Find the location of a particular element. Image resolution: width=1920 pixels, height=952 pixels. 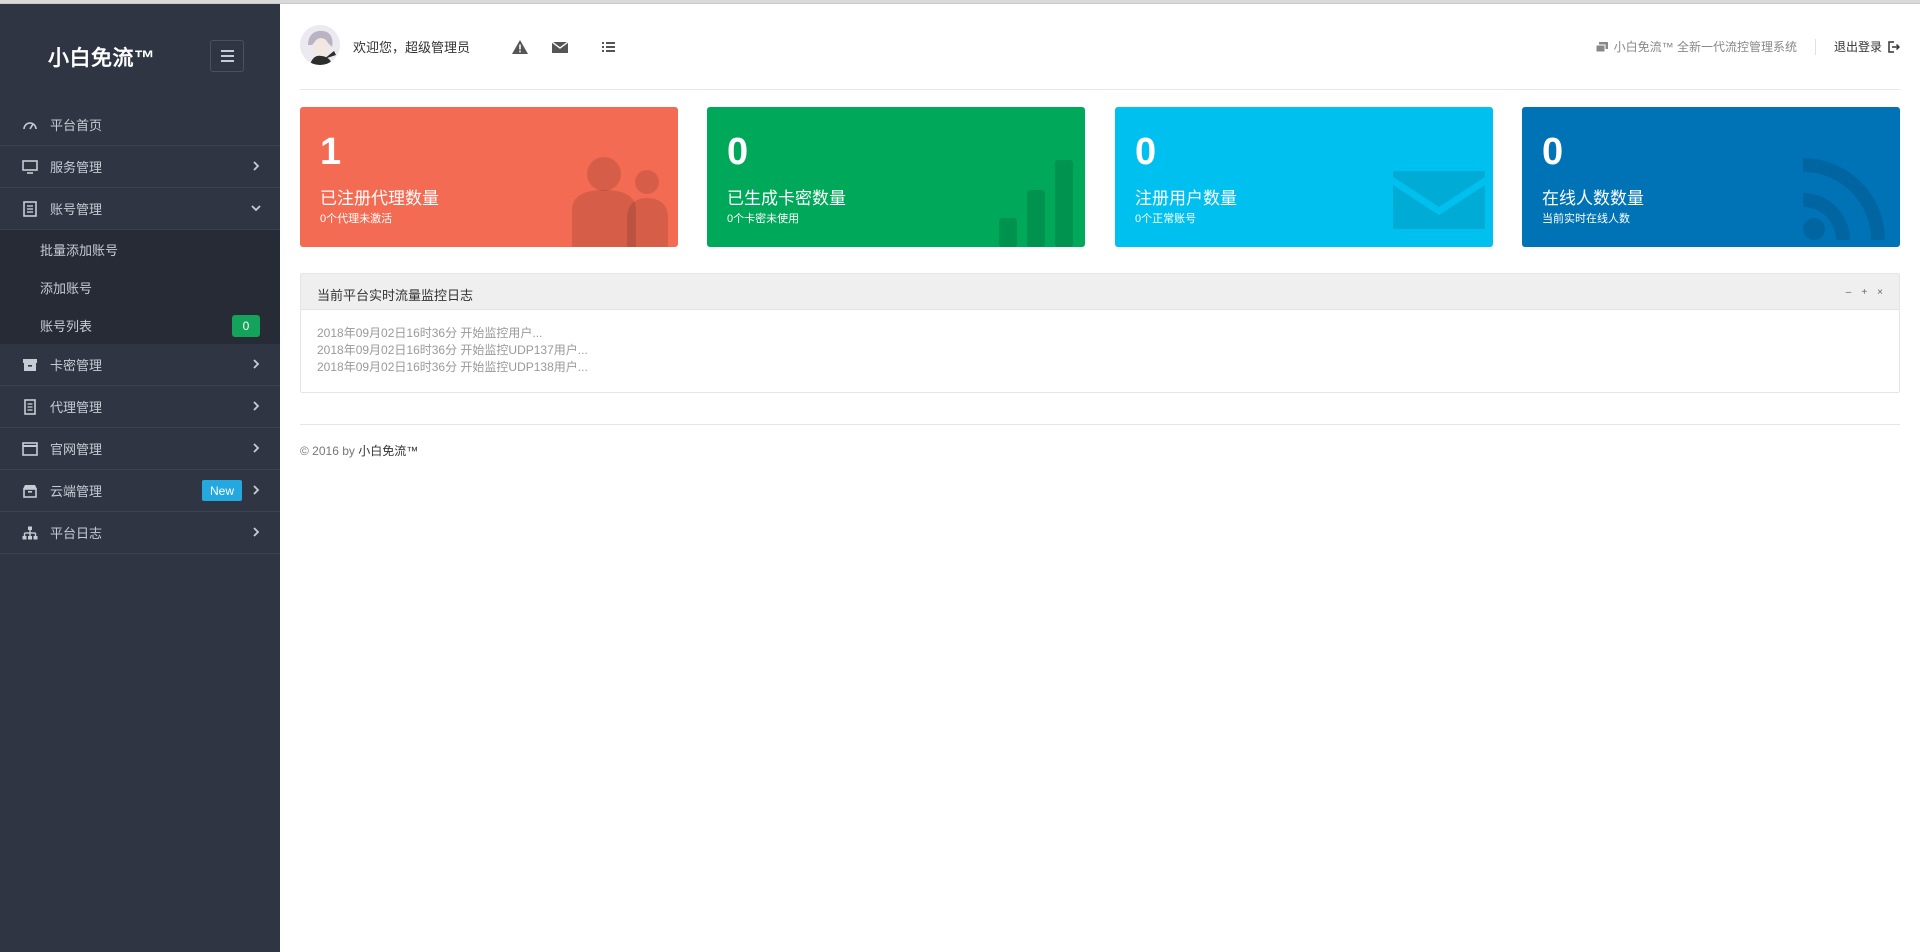

sidebar-item-card: 卡密管理 is located at coordinates (140, 365).